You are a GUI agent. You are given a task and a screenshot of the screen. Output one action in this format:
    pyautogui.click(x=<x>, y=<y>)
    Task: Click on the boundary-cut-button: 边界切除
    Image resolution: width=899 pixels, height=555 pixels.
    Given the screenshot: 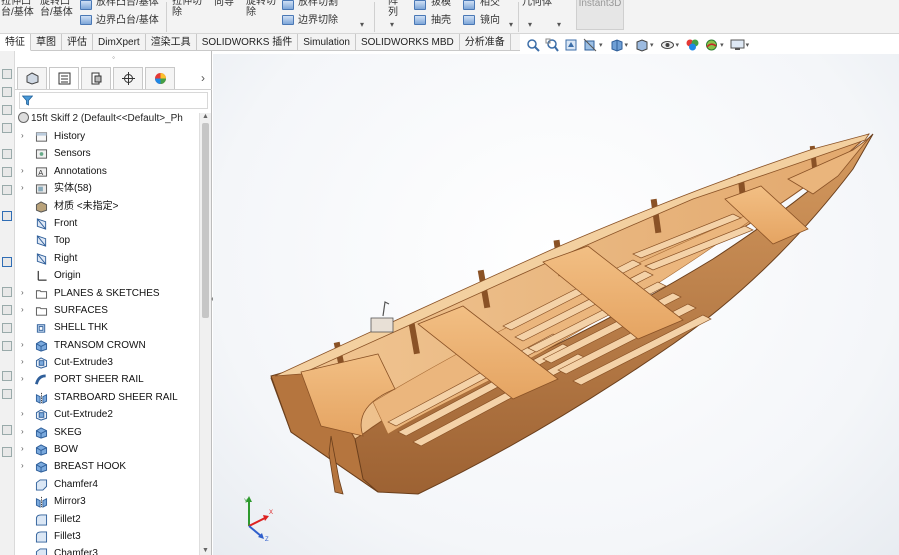 What is the action you would take?
    pyautogui.click(x=318, y=20)
    